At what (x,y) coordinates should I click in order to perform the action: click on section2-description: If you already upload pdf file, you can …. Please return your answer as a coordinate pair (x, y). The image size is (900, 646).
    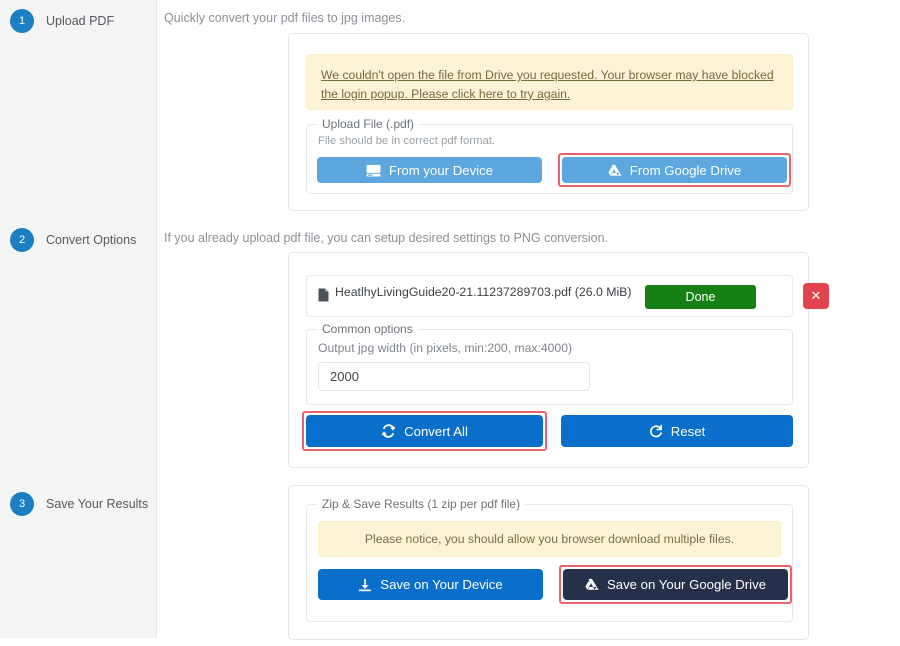
    Looking at the image, I should click on (386, 238).